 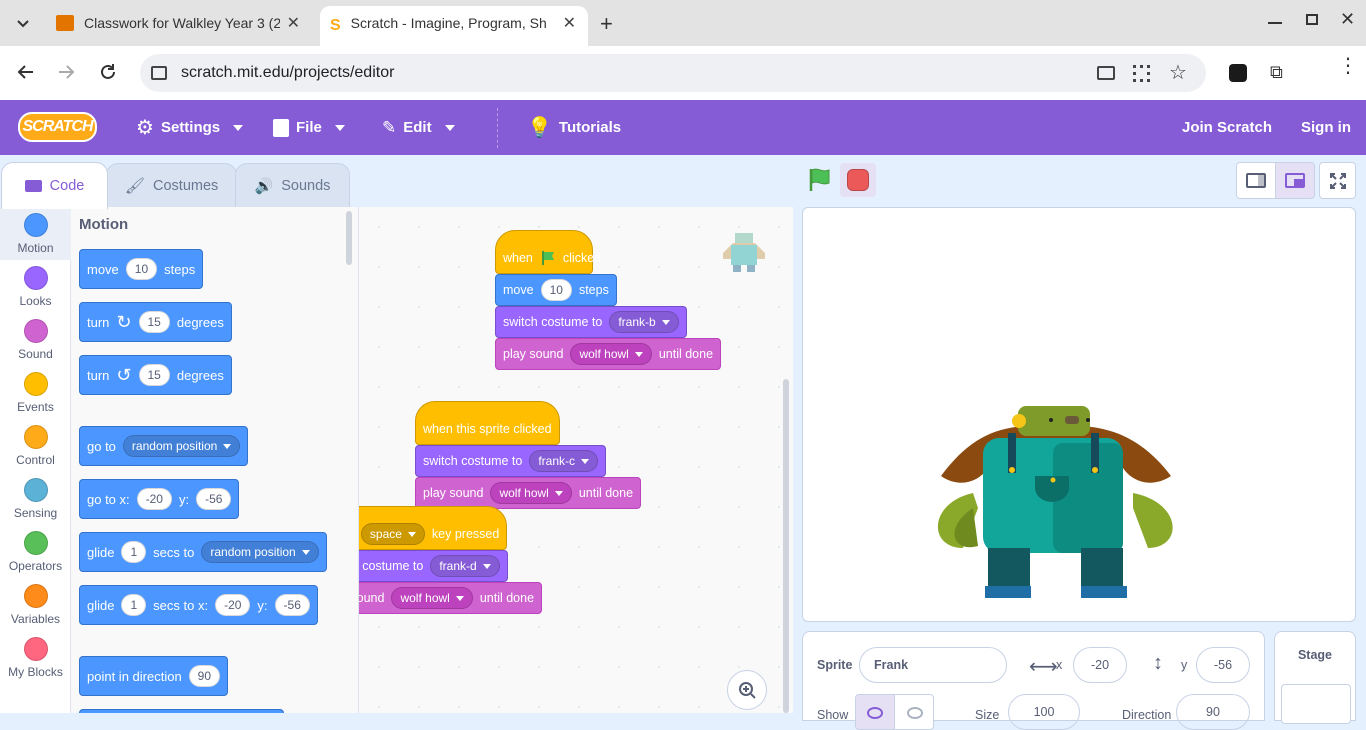 What do you see at coordinates (1223, 665) in the screenshot?
I see `y-position-input: -56` at bounding box center [1223, 665].